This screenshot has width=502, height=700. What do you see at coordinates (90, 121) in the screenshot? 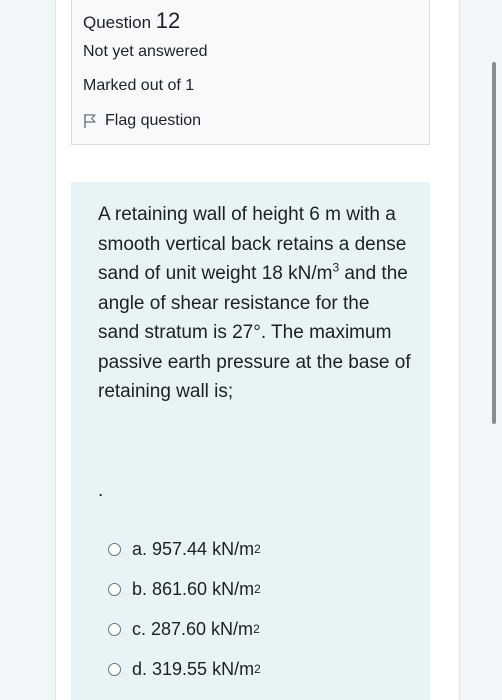
I see `flag-icon` at bounding box center [90, 121].